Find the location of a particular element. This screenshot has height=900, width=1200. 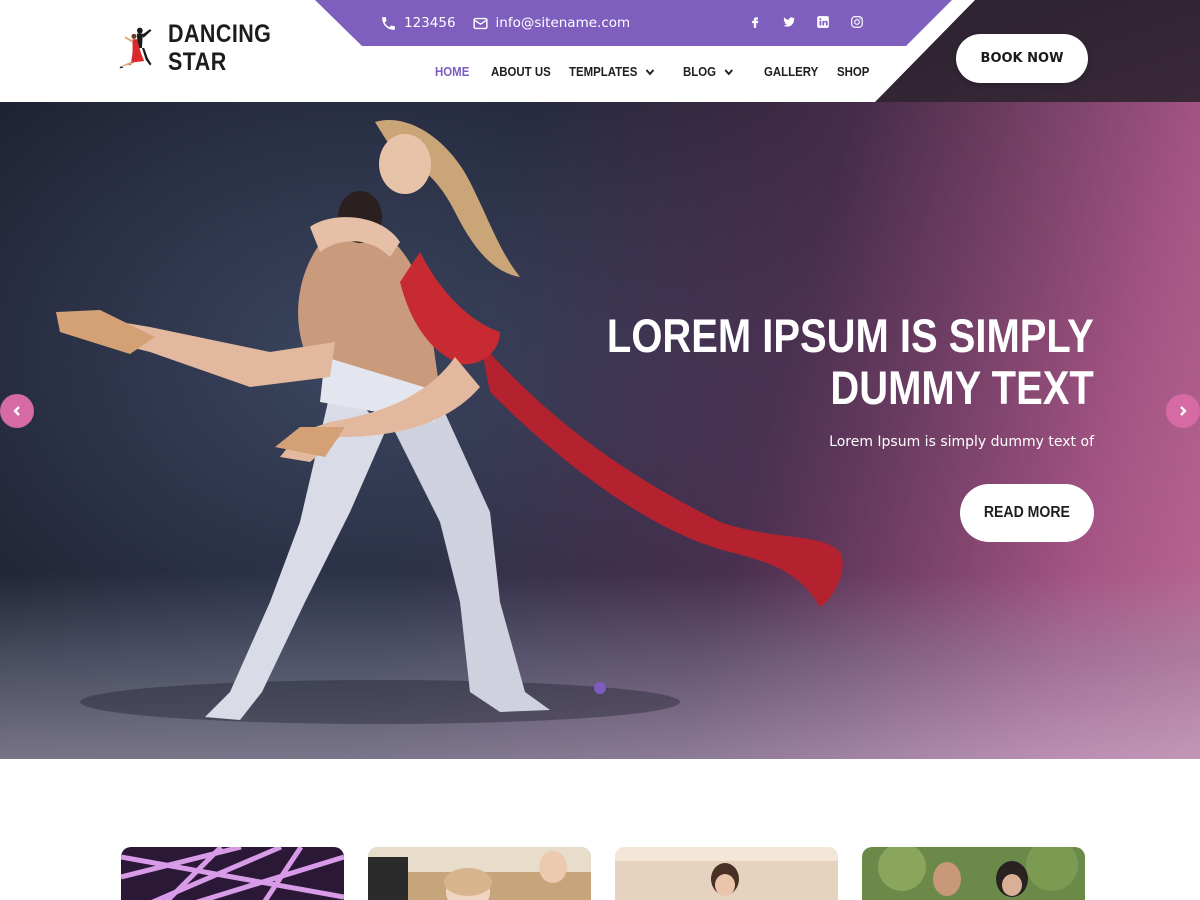

card-image-ballet is located at coordinates (726, 873).